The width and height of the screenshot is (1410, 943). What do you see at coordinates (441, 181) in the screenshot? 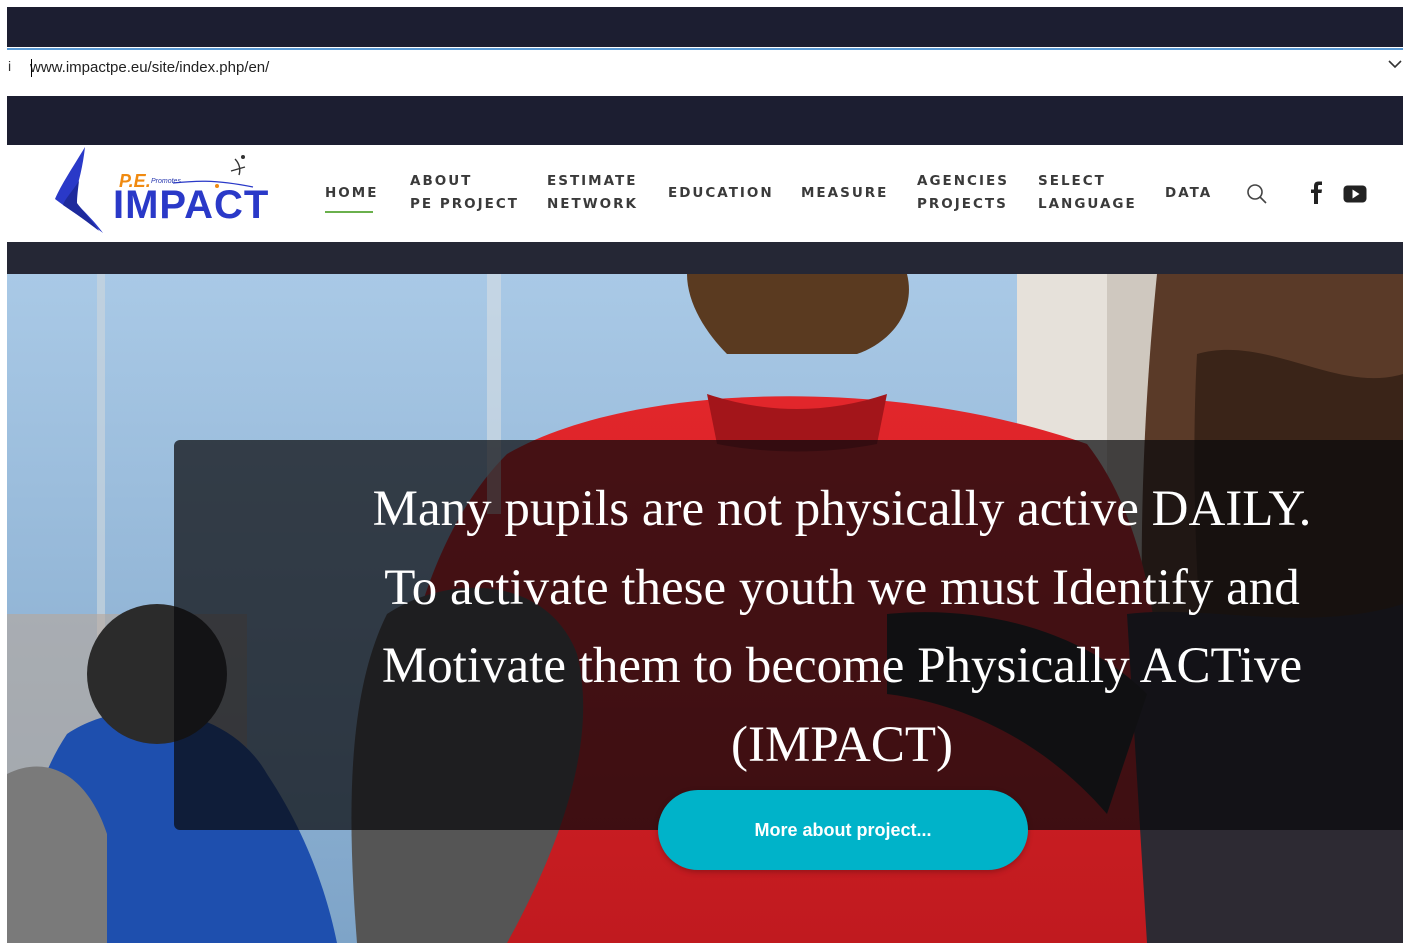
I see `nav-about-line1: ABOUT` at bounding box center [441, 181].